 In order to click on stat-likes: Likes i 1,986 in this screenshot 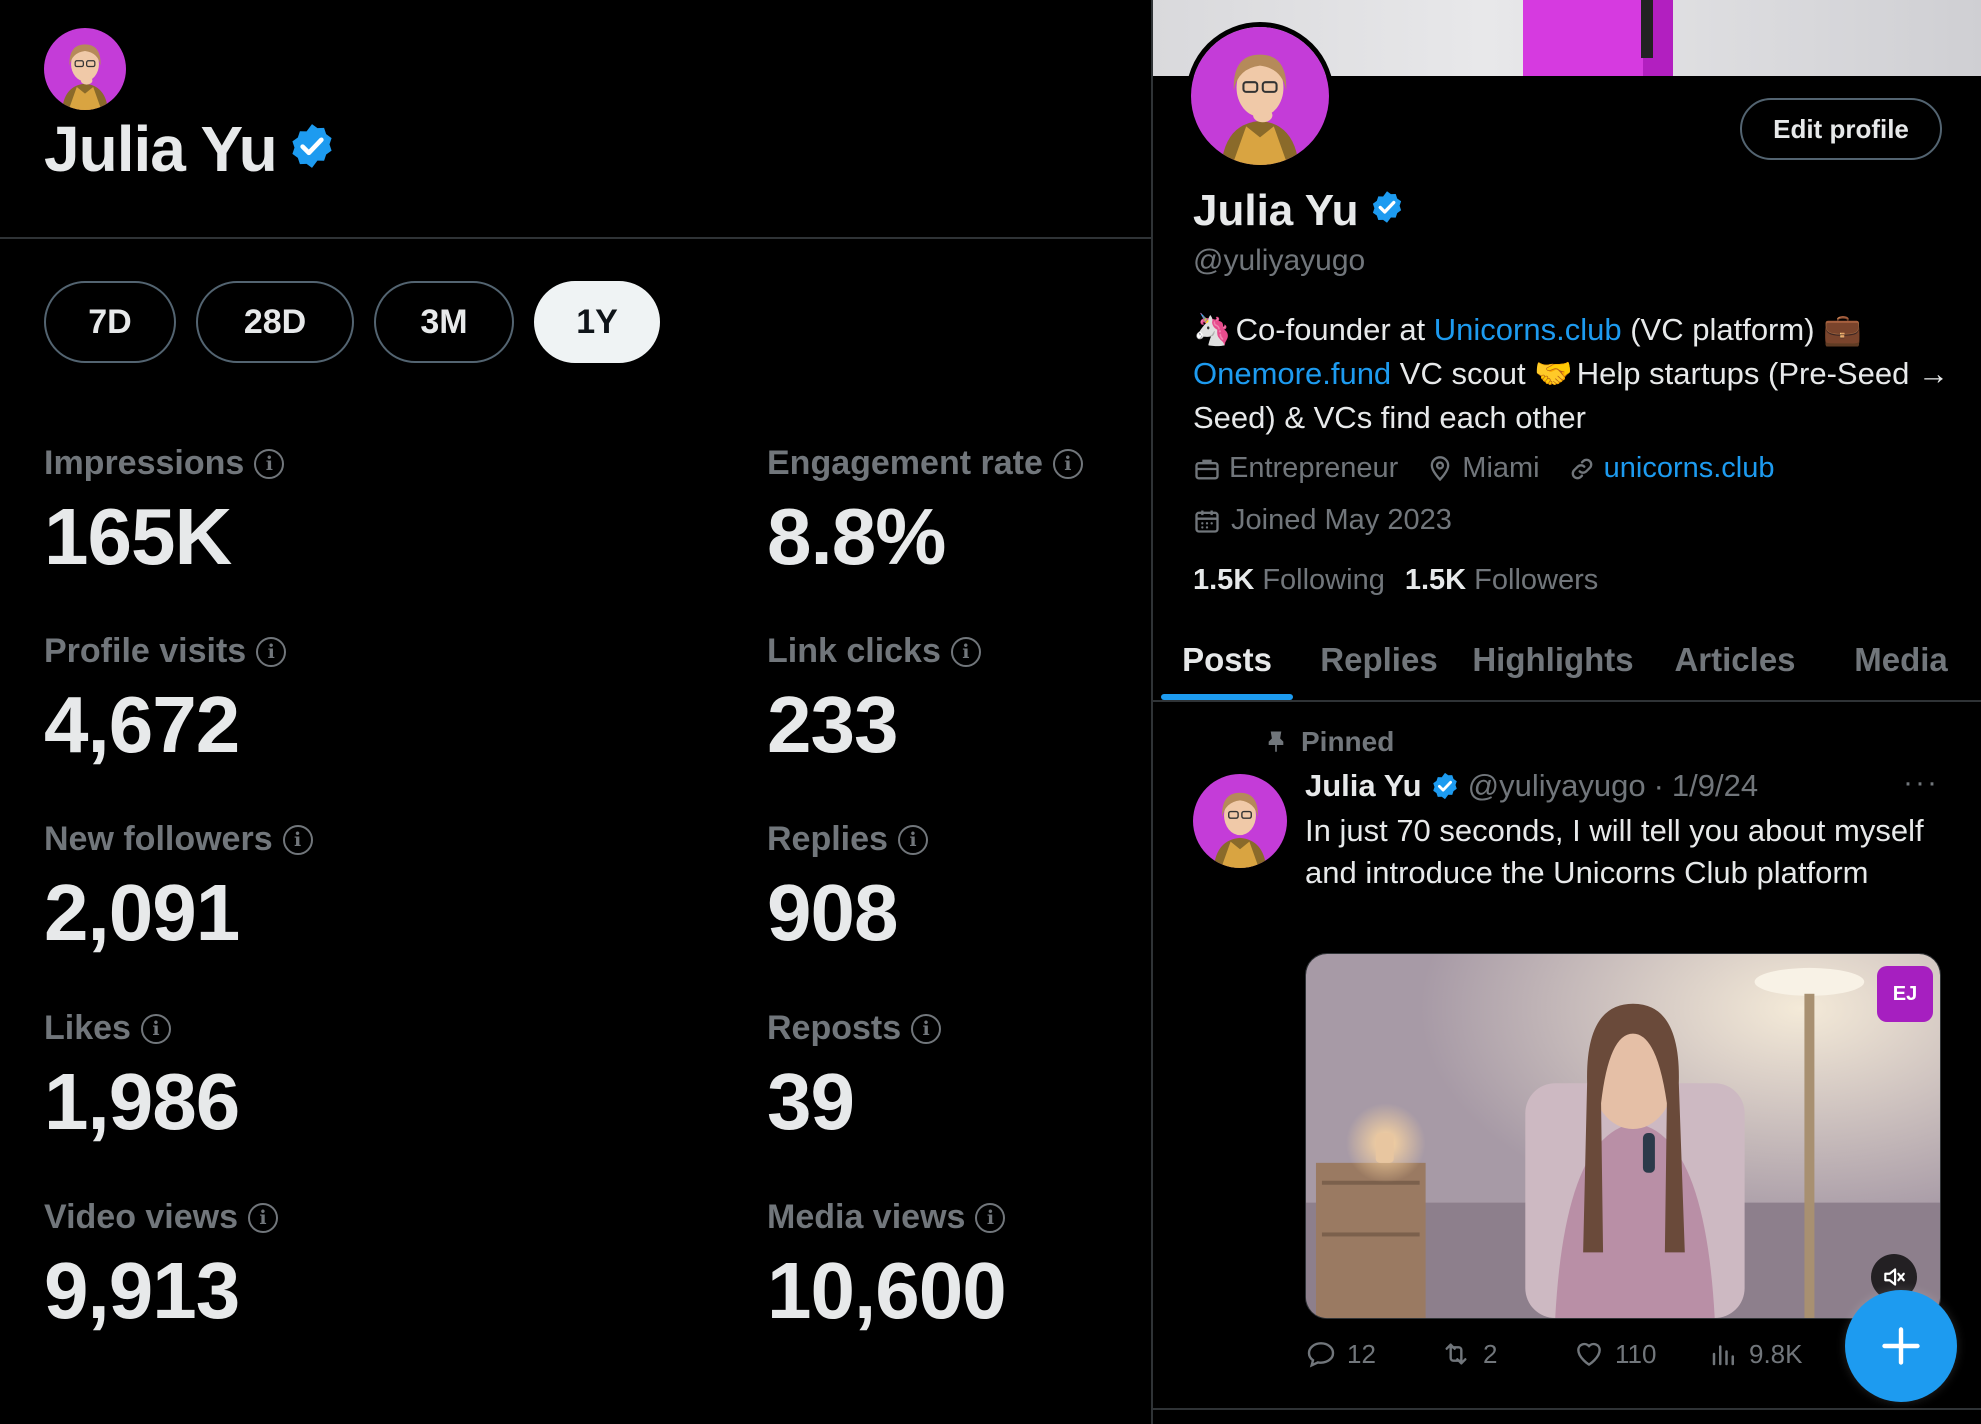, I will do `click(142, 1078)`.